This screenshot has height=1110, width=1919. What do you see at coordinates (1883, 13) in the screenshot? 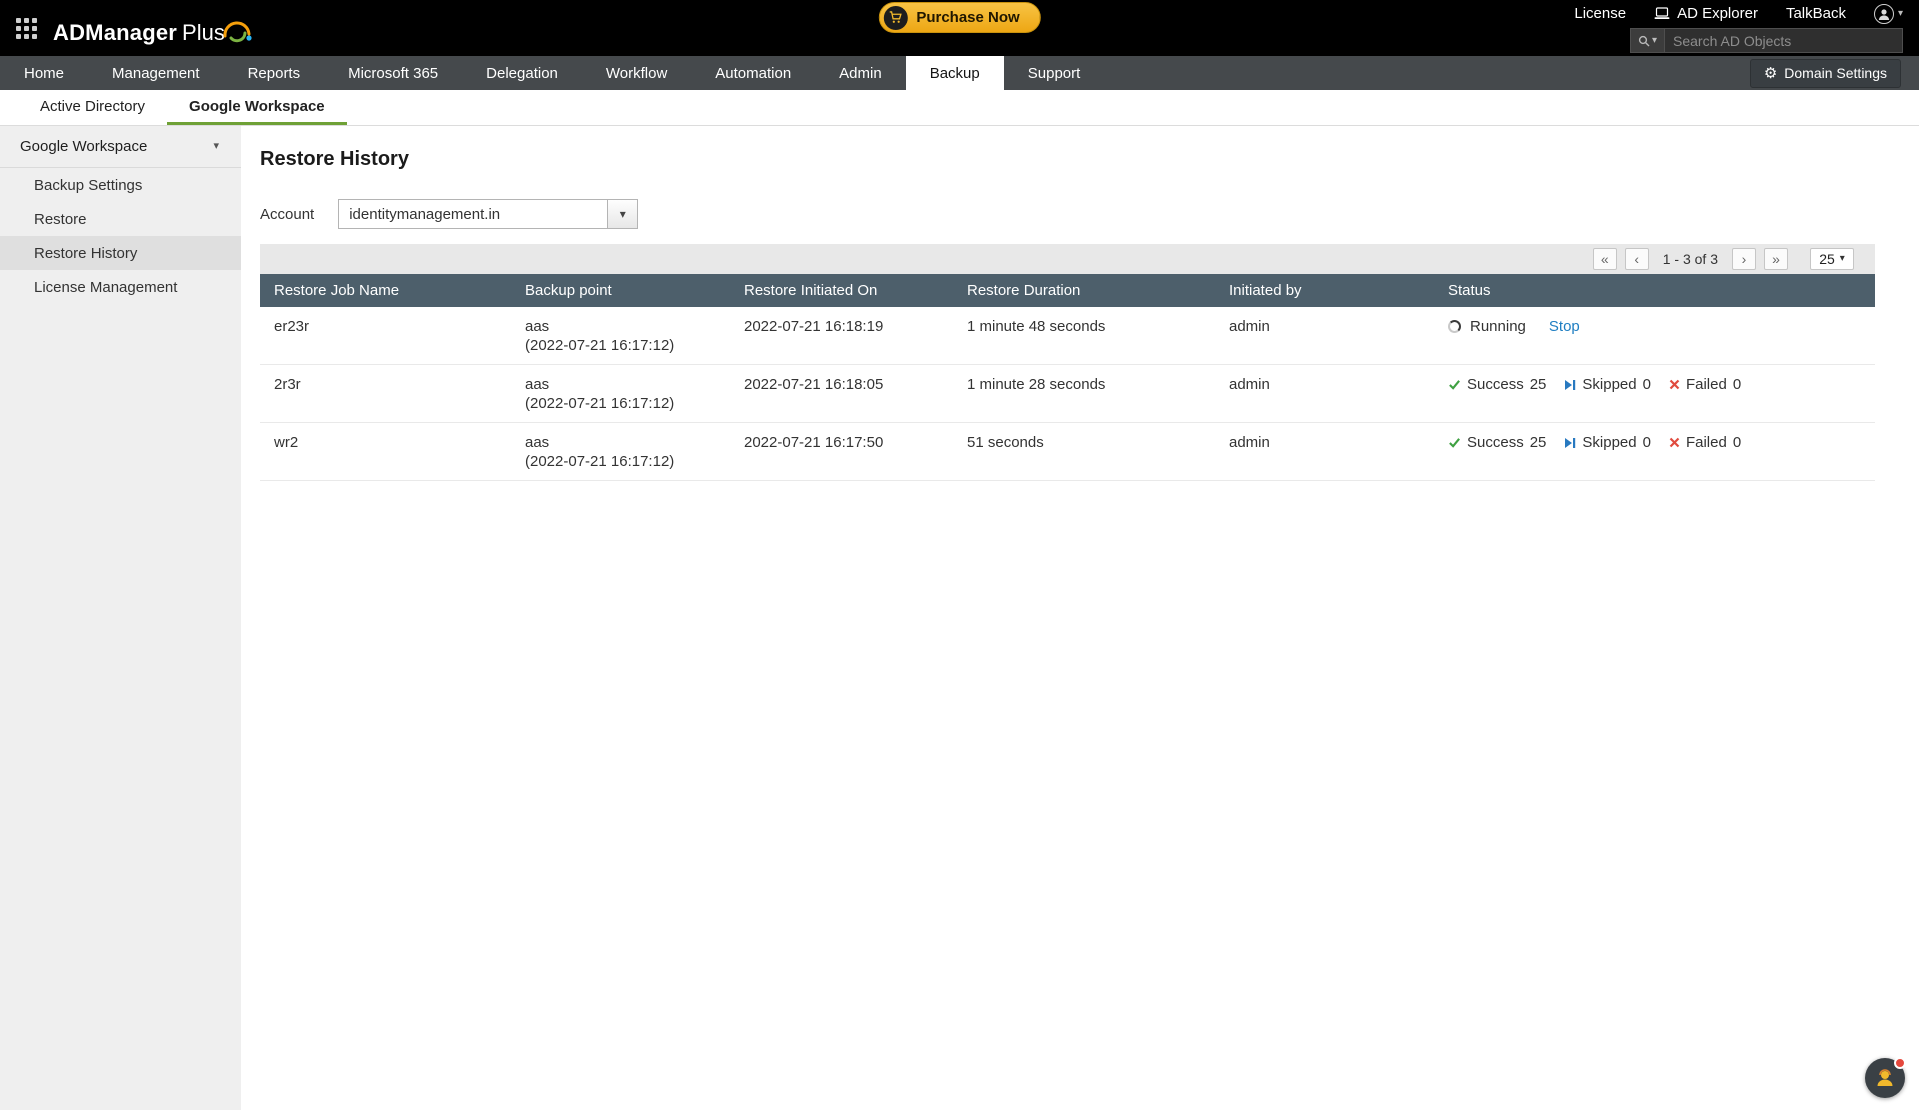
I see `user-avatar-icon` at bounding box center [1883, 13].